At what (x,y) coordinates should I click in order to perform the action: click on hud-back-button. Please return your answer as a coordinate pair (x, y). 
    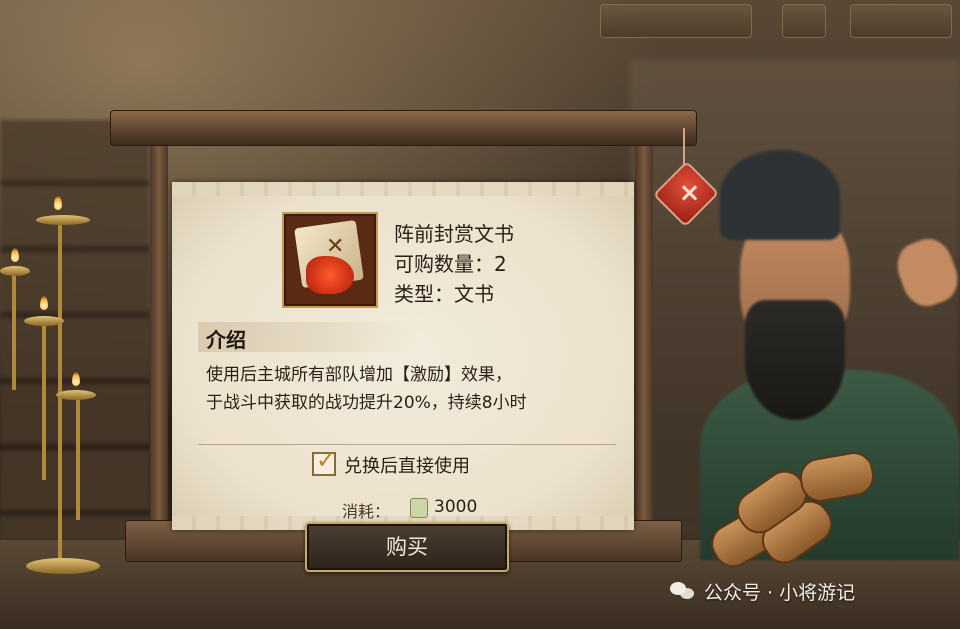
    Looking at the image, I should click on (901, 21).